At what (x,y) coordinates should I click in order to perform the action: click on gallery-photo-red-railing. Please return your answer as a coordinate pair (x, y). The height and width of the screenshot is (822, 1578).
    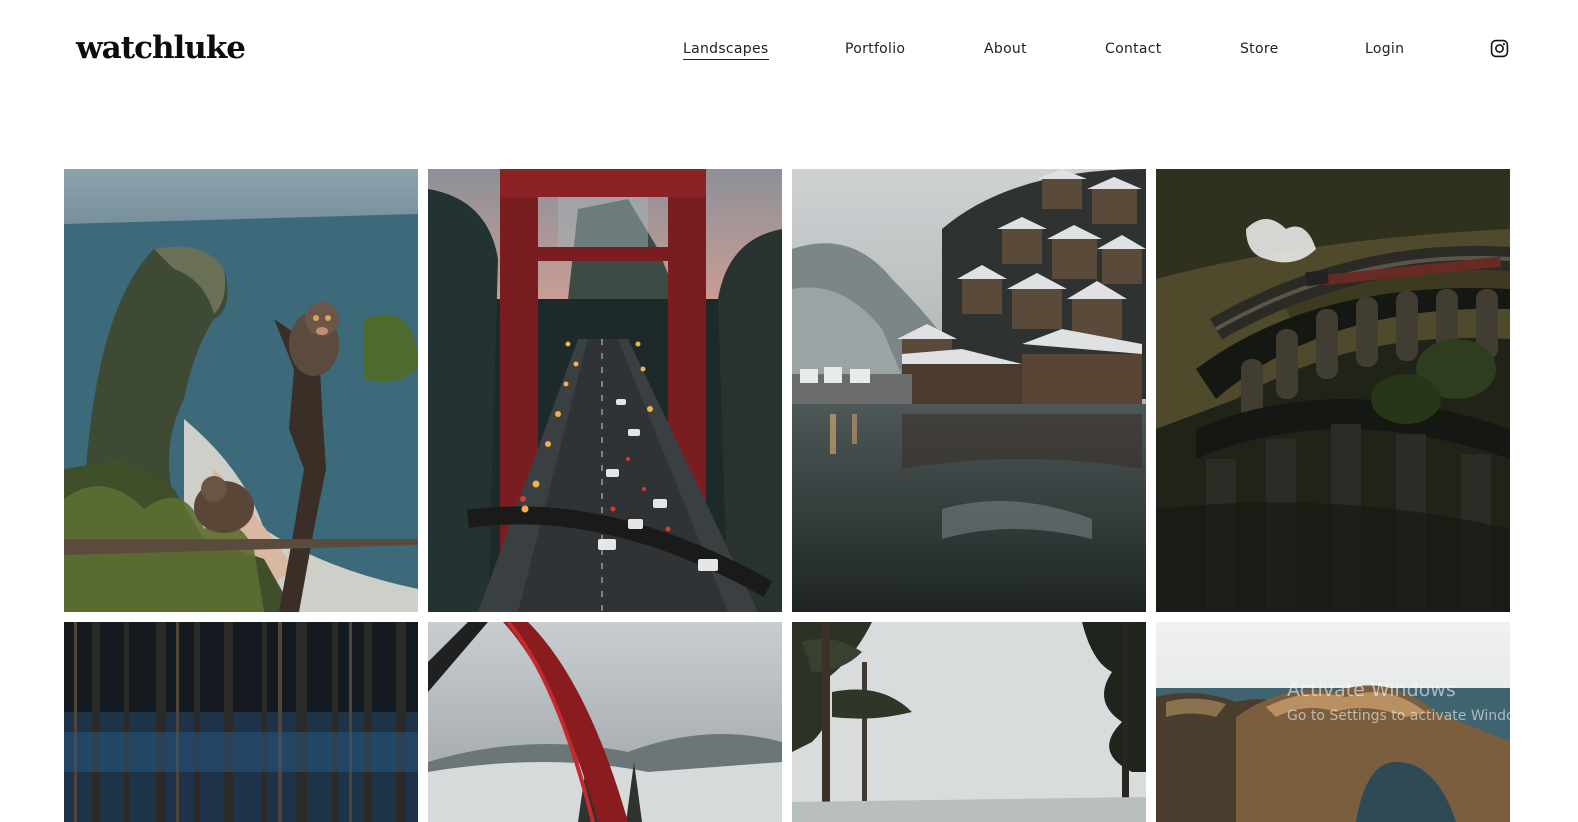
    Looking at the image, I should click on (605, 722).